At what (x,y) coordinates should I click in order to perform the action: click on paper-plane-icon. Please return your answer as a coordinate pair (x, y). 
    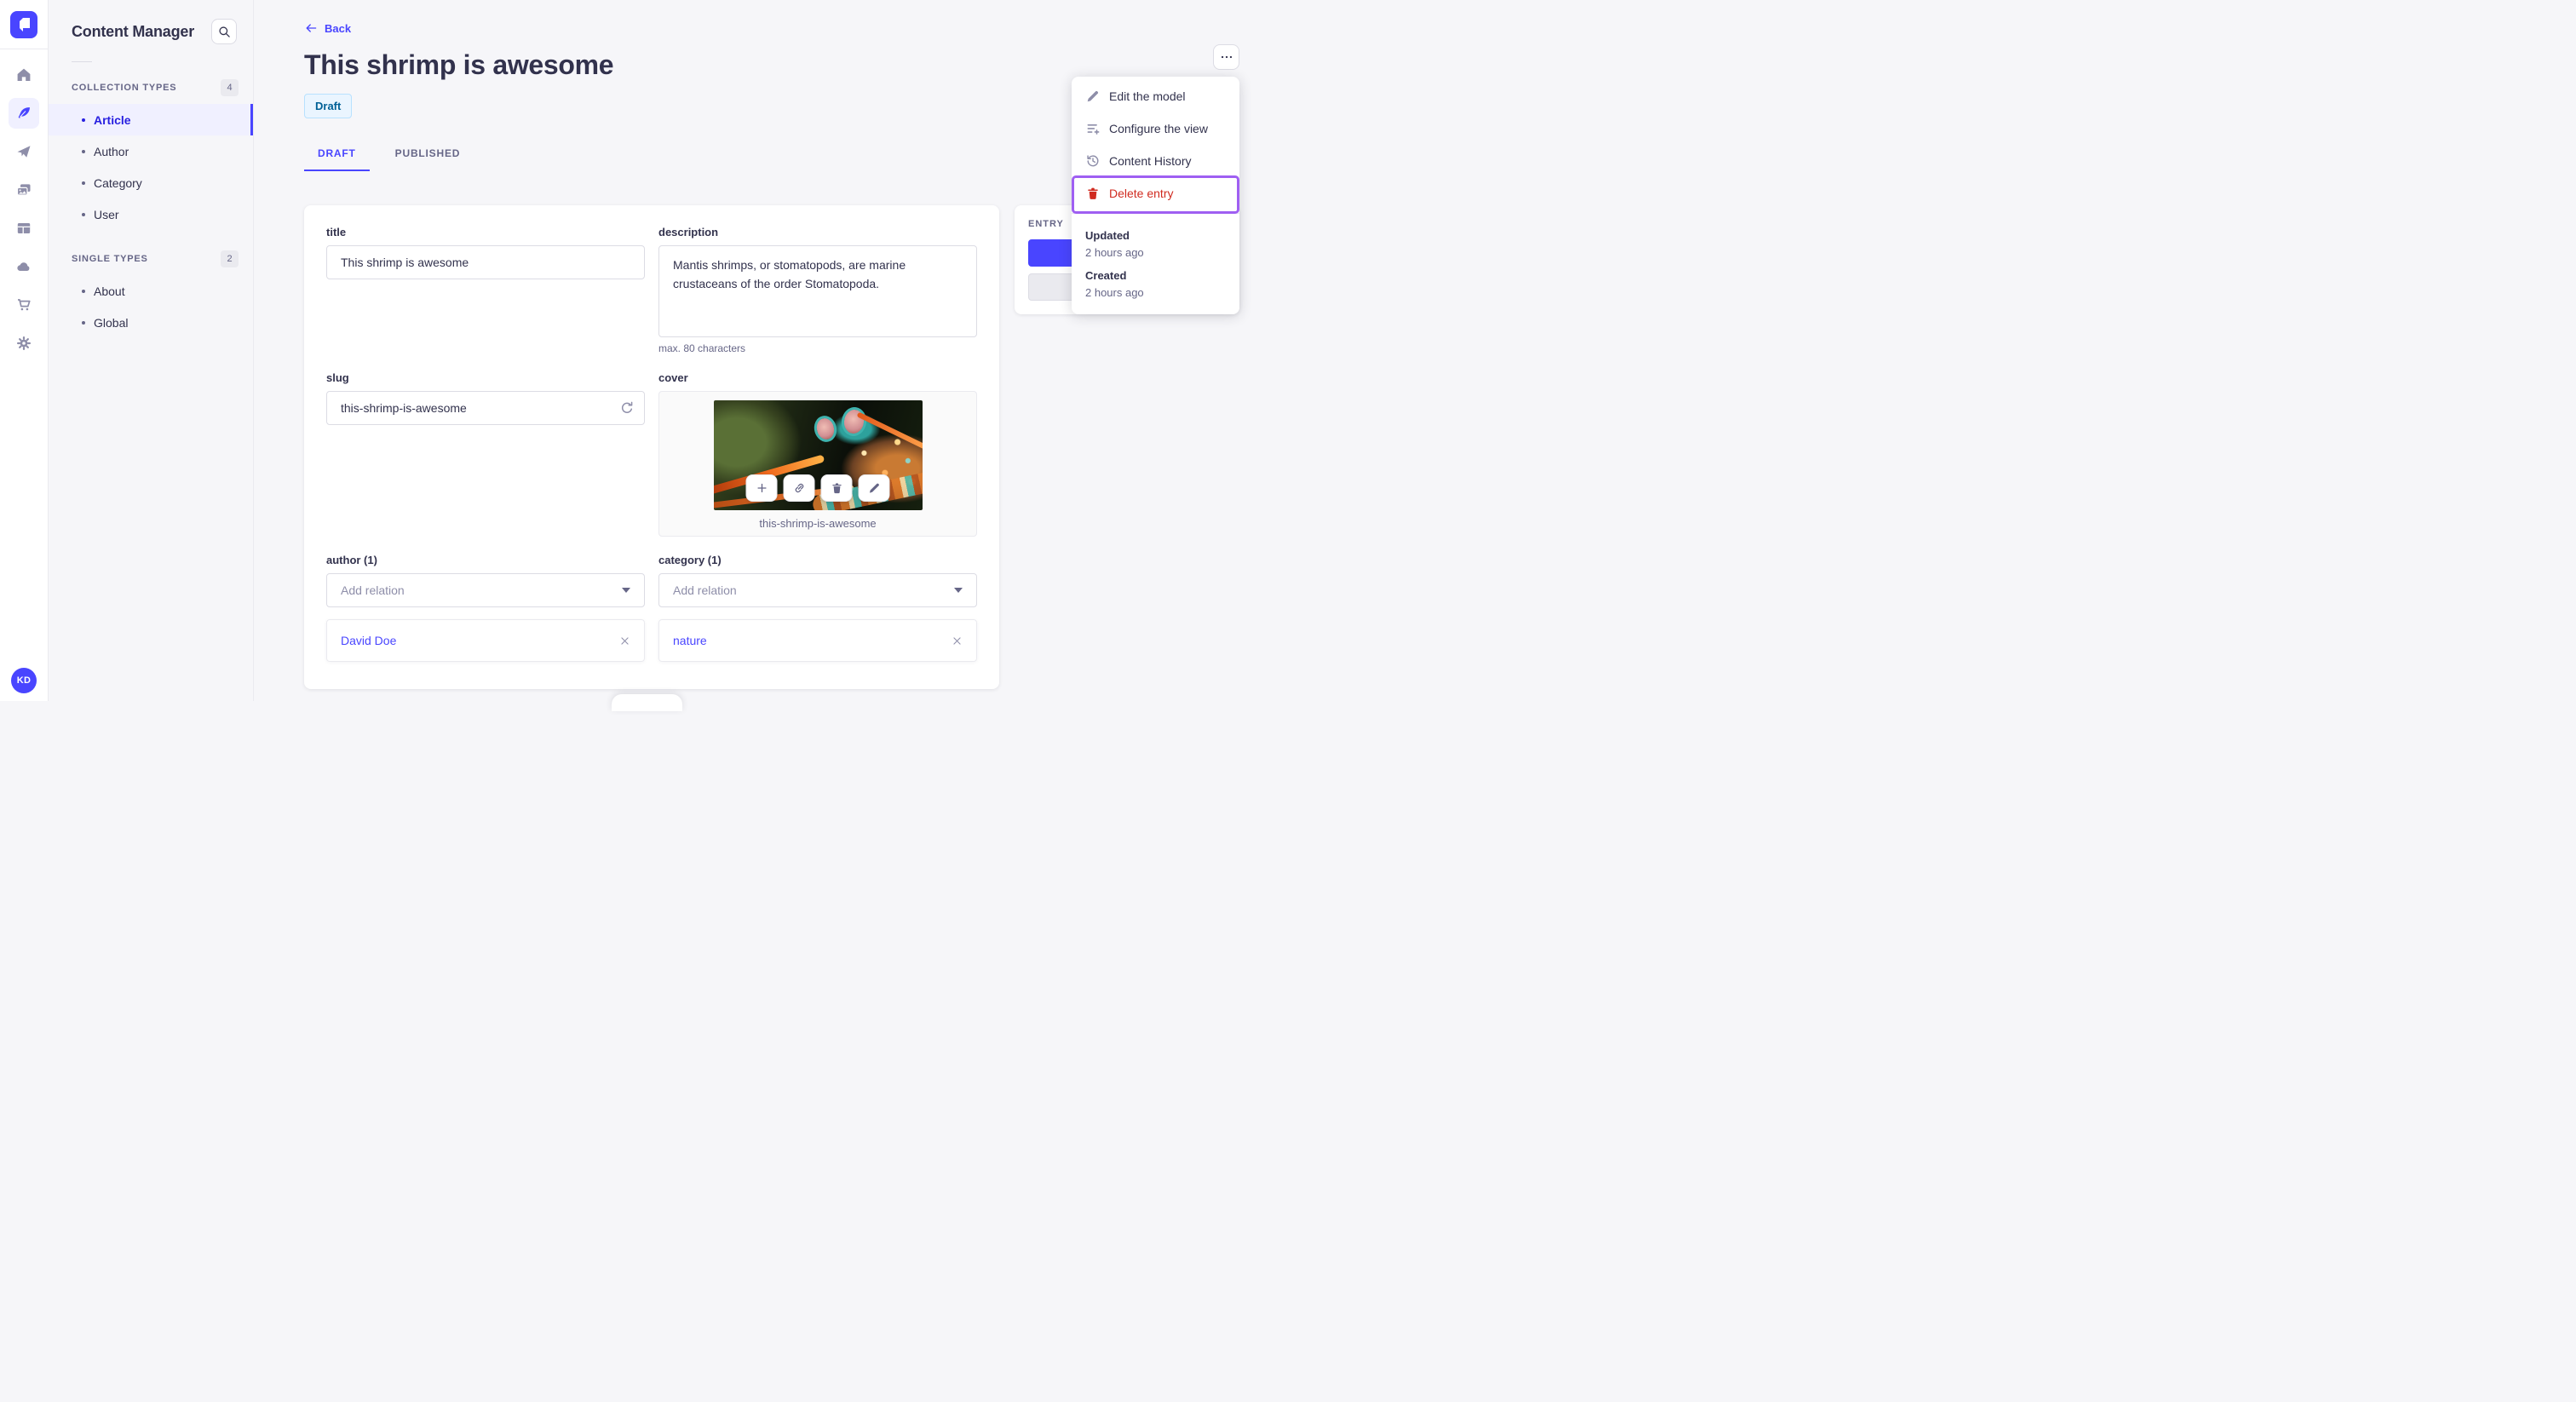
    Looking at the image, I should click on (24, 151).